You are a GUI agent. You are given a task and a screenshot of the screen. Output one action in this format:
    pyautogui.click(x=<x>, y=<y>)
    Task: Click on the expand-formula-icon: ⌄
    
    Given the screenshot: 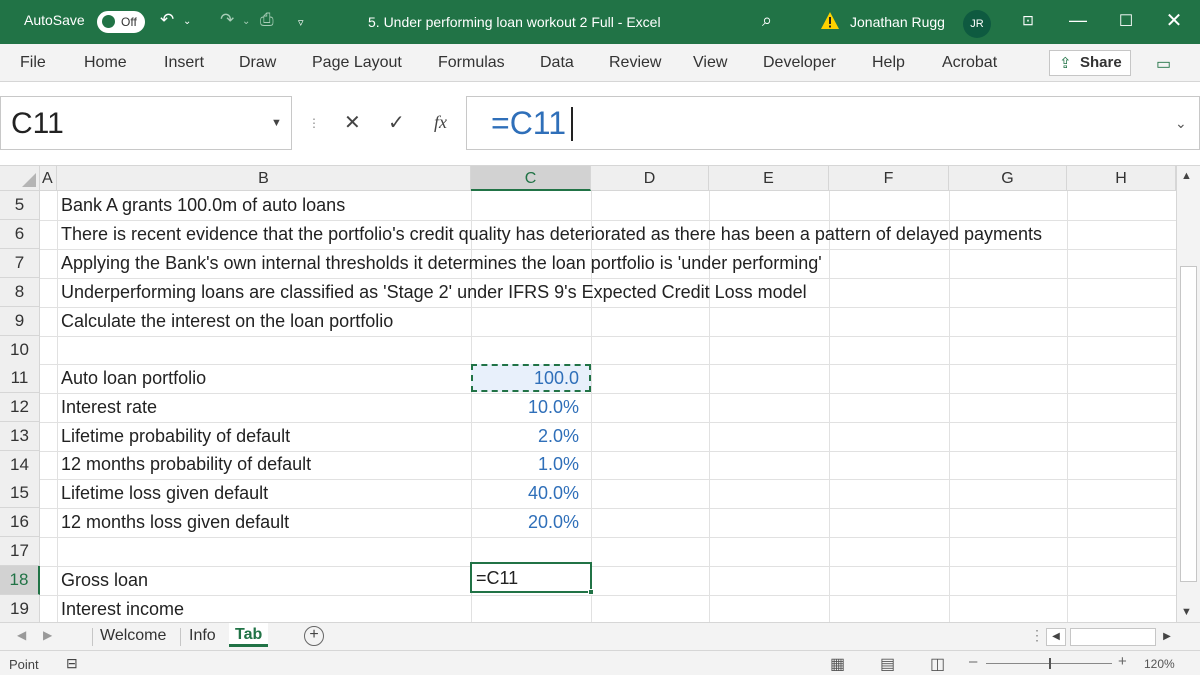 What is the action you would take?
    pyautogui.click(x=1181, y=123)
    